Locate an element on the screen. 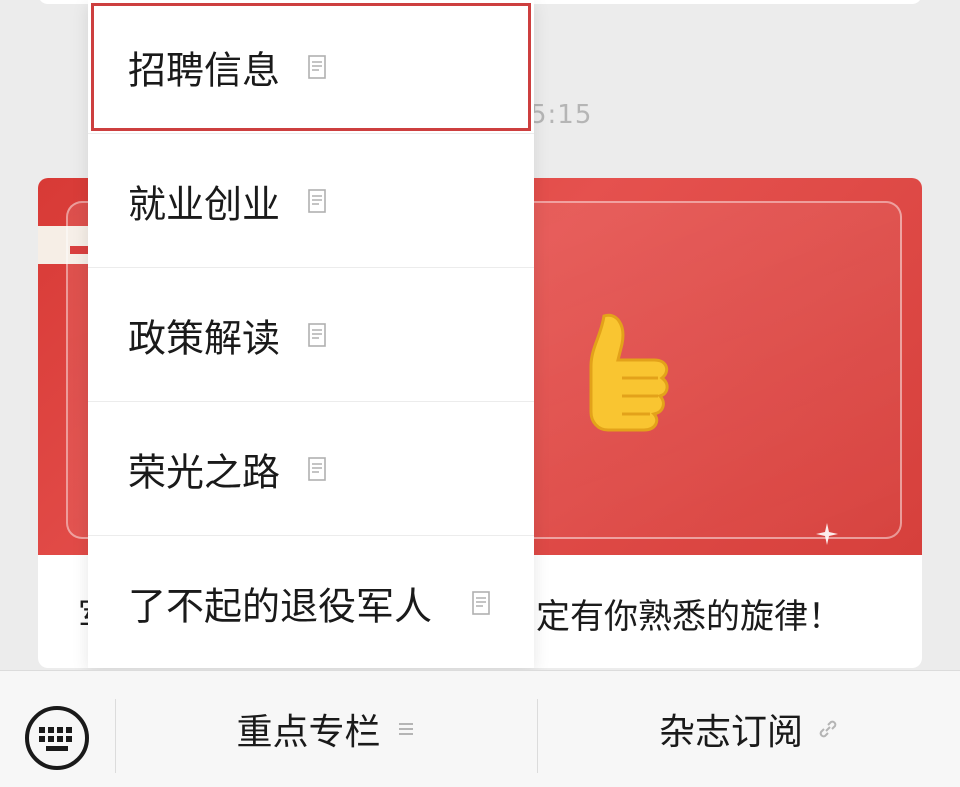 This screenshot has width=960, height=787. bottom-menu-bar: 重点专栏 杂志订阅 is located at coordinates (480, 728).